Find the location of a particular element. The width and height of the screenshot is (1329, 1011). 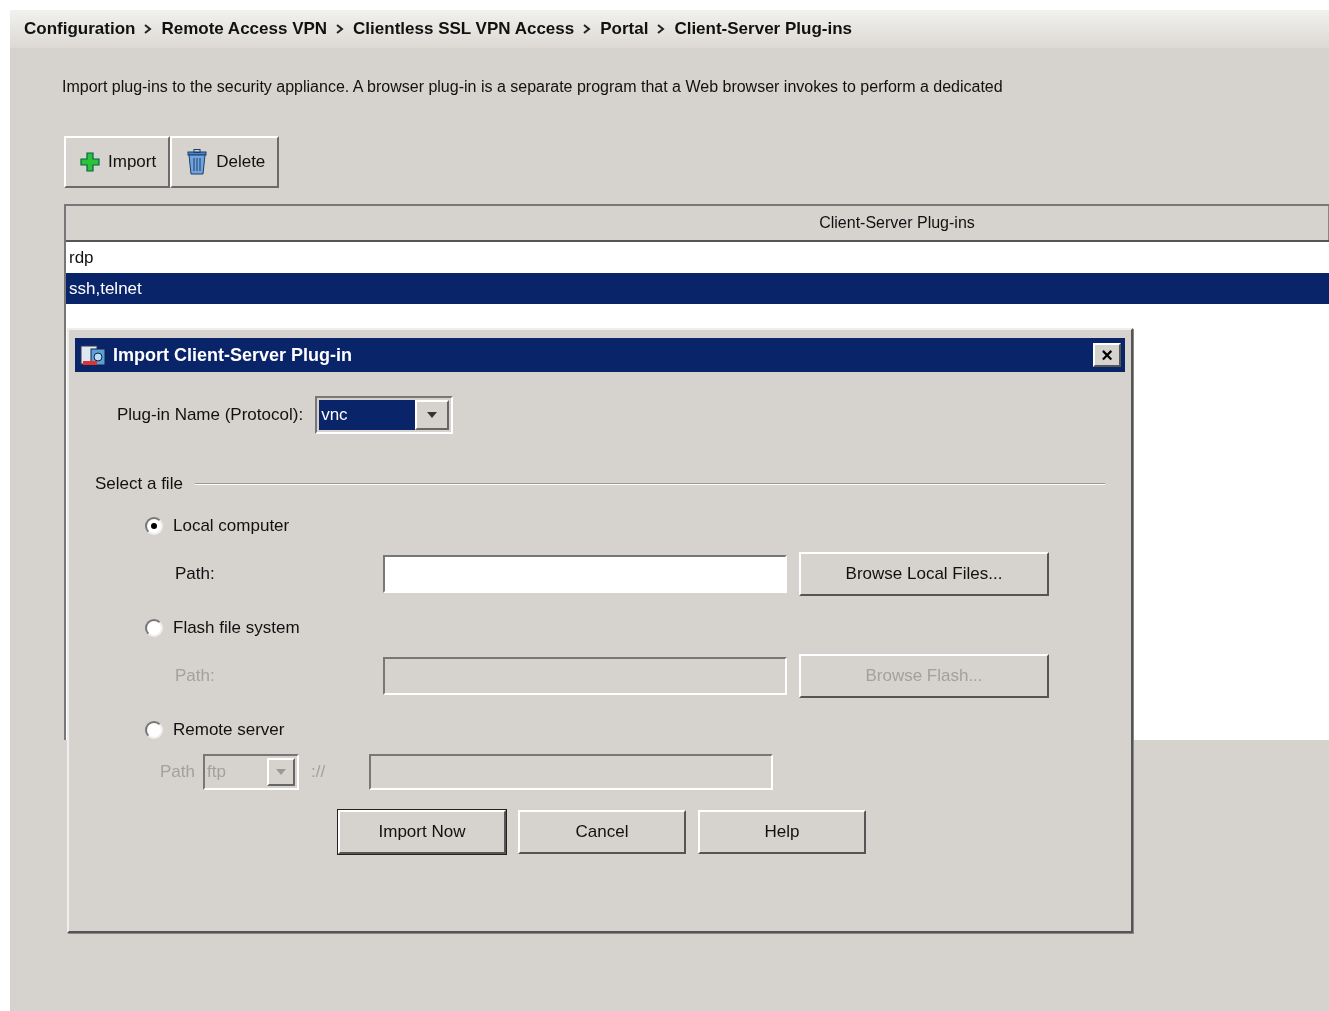

trash-icon is located at coordinates (197, 162).